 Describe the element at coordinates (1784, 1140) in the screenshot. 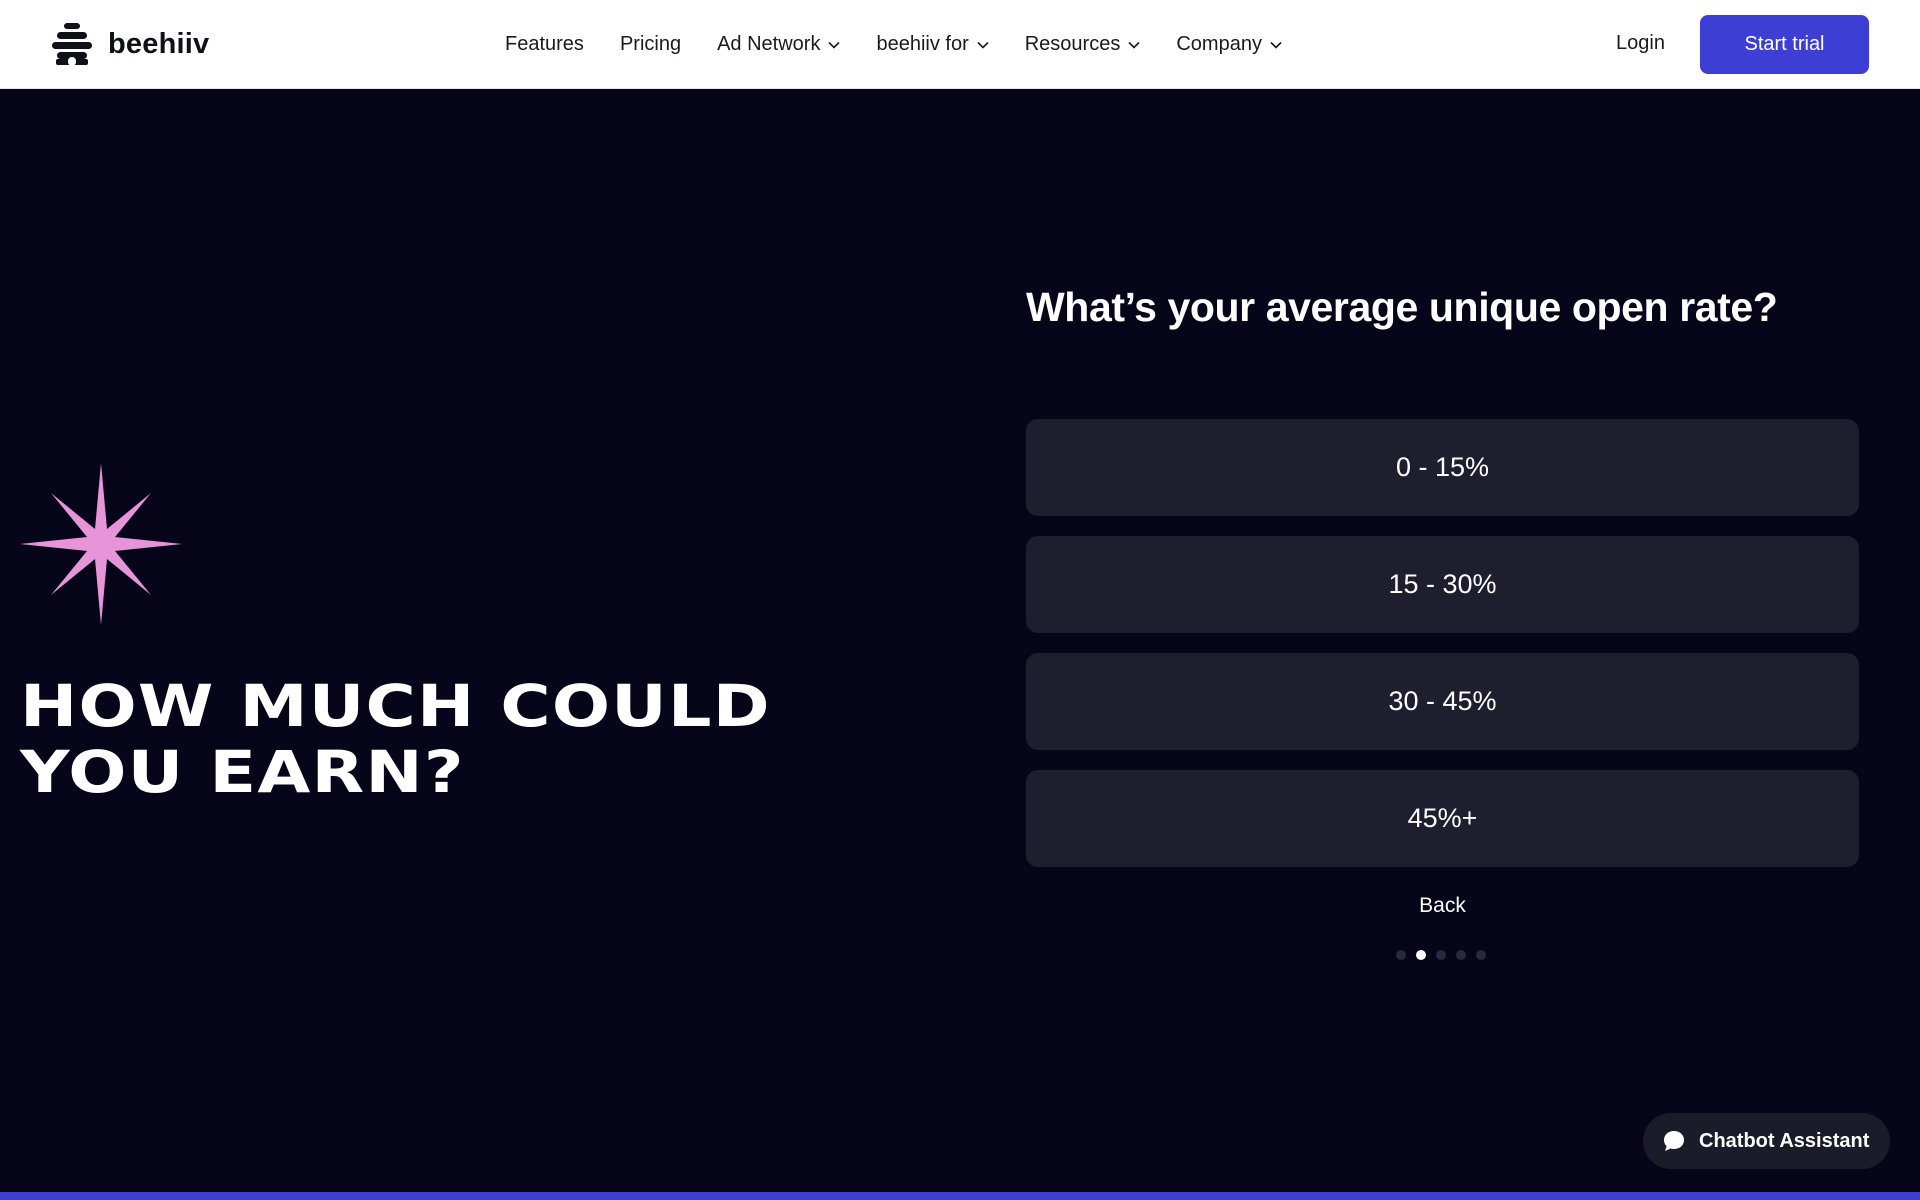

I see `chatbot-label: Chatbot Assistant` at that location.